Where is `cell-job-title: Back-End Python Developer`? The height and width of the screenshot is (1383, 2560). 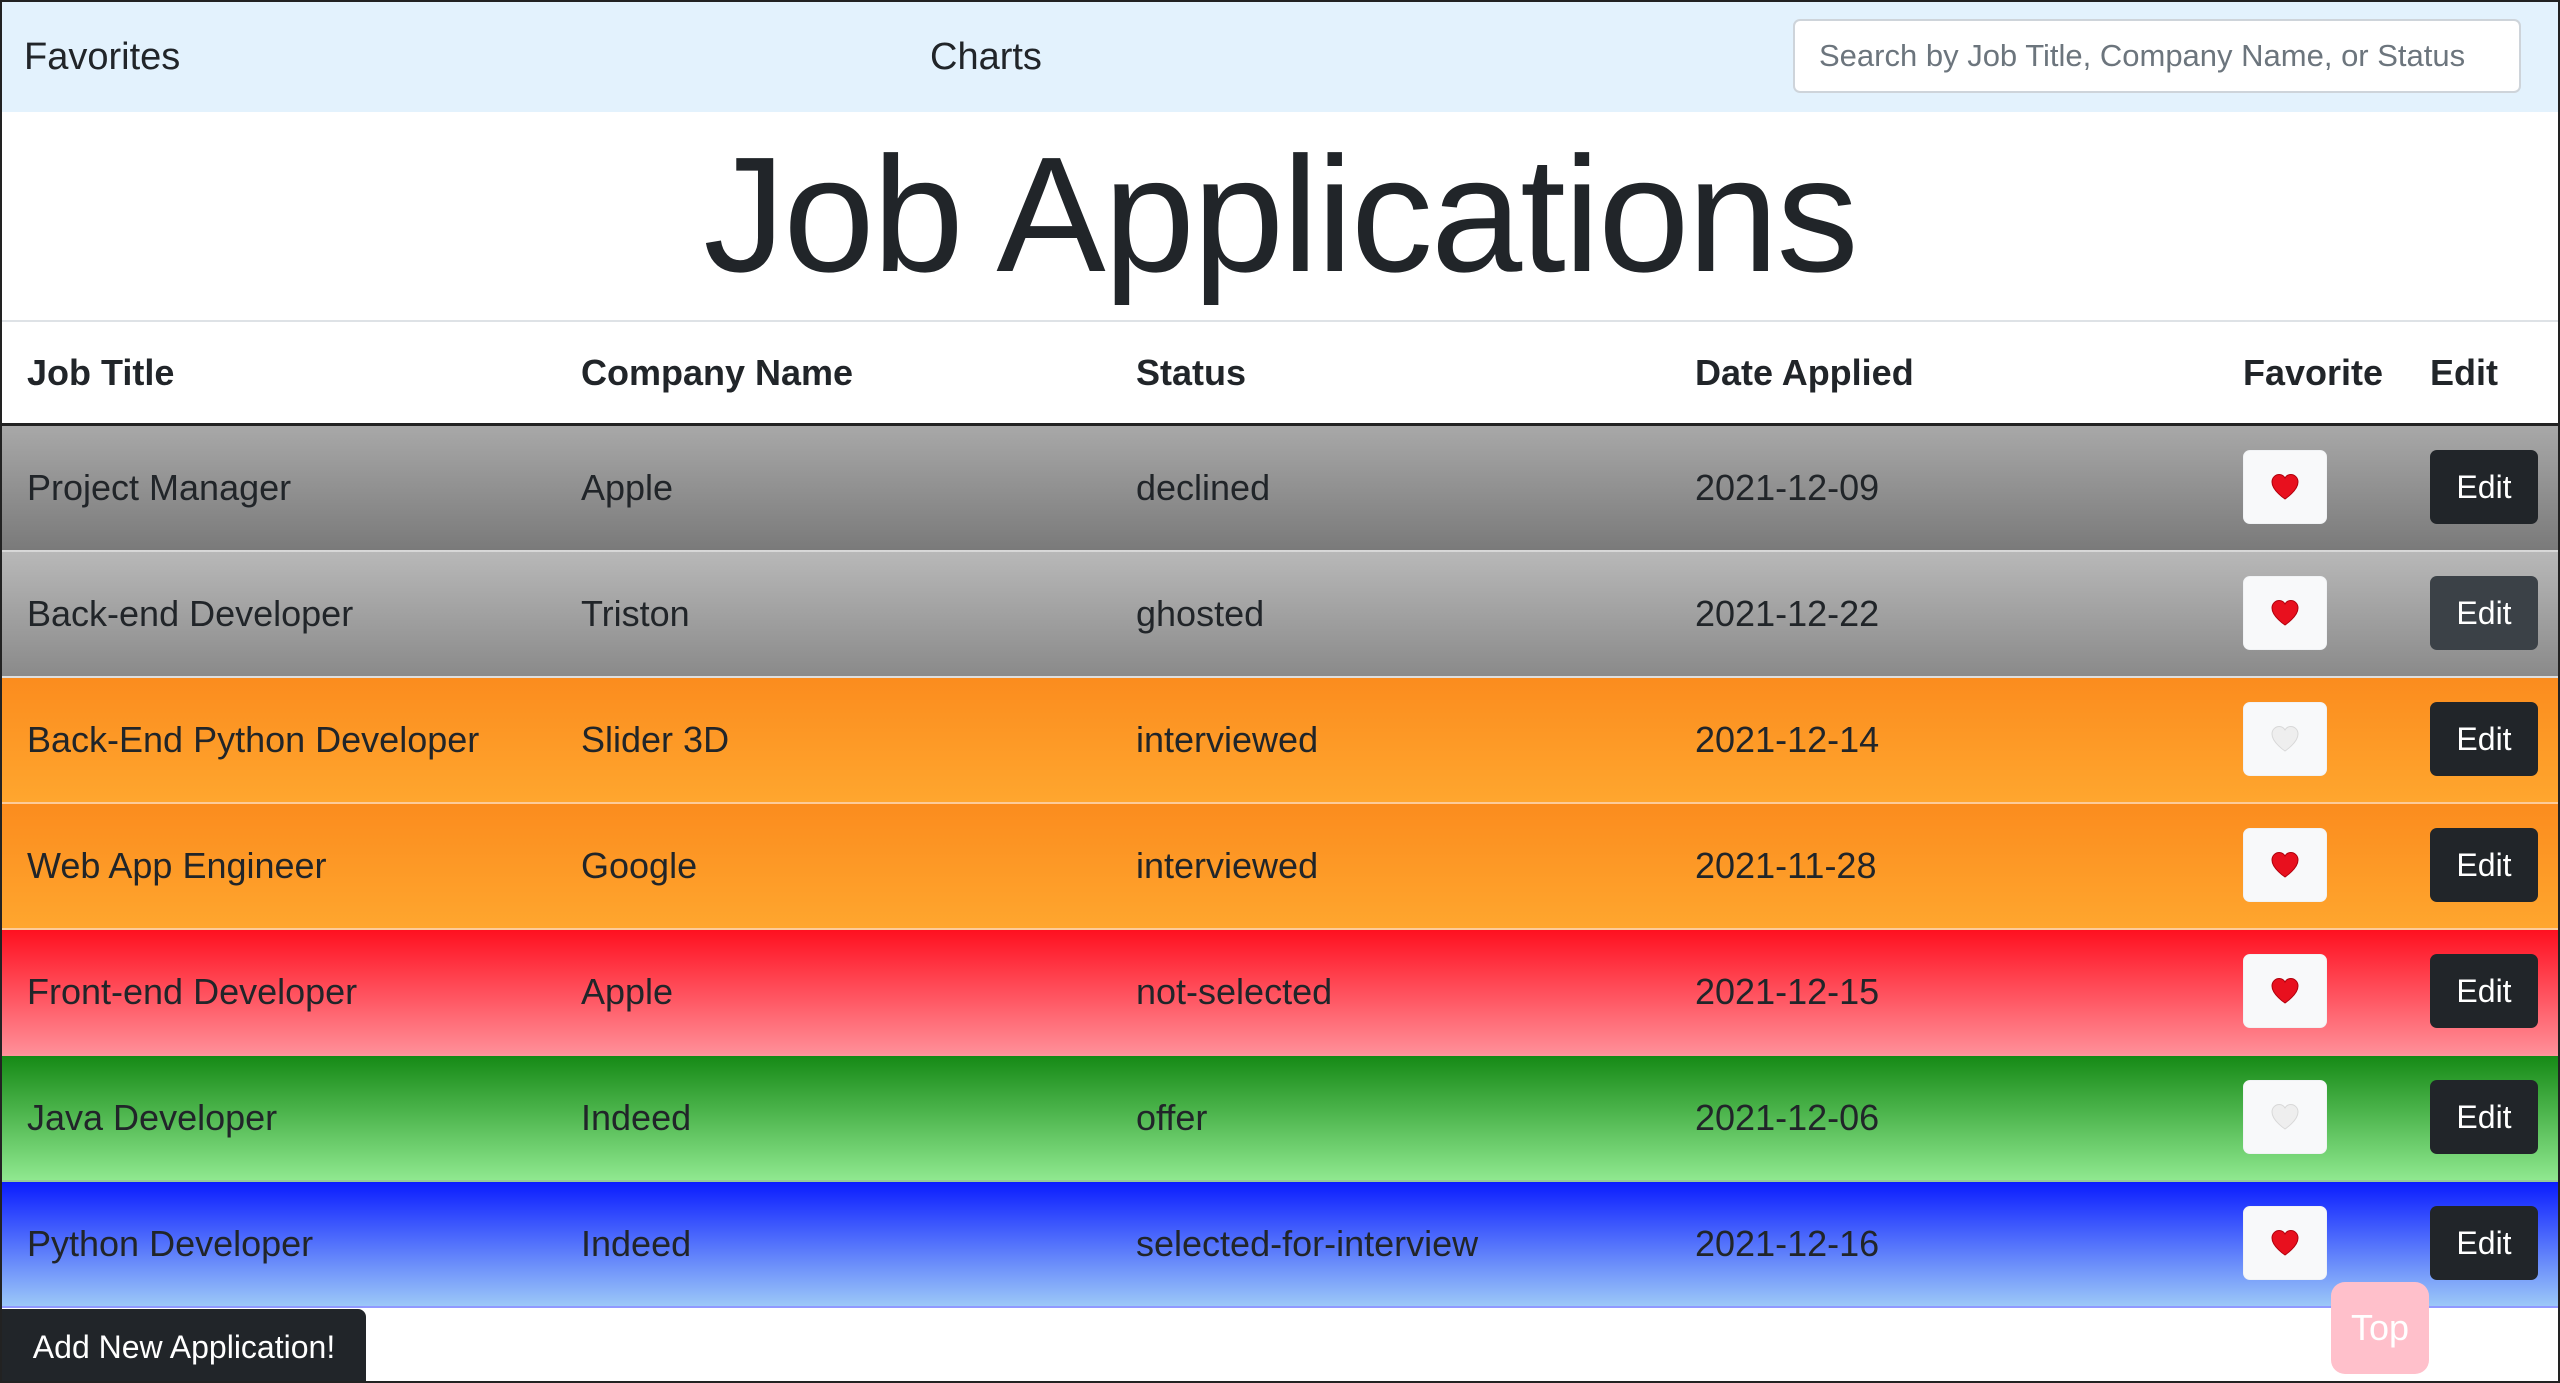
cell-job-title: Back-End Python Developer is located at coordinates (253, 739).